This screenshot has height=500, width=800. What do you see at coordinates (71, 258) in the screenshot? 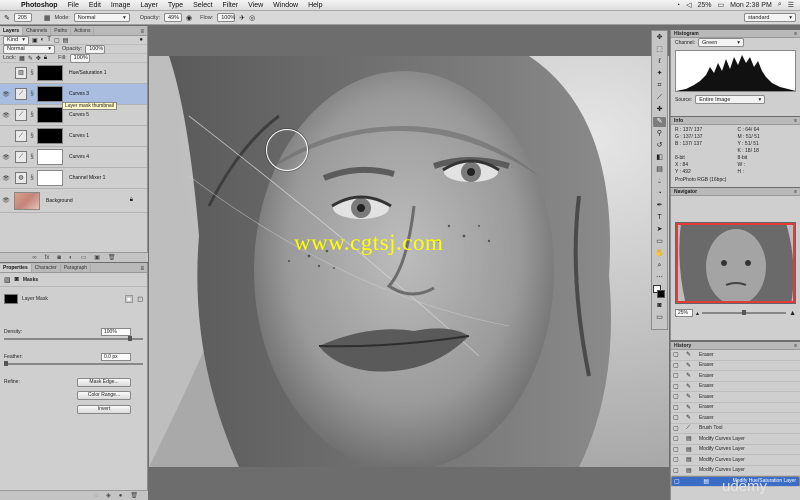
I see `new-adjustment-icon: ◐` at bounding box center [71, 258].